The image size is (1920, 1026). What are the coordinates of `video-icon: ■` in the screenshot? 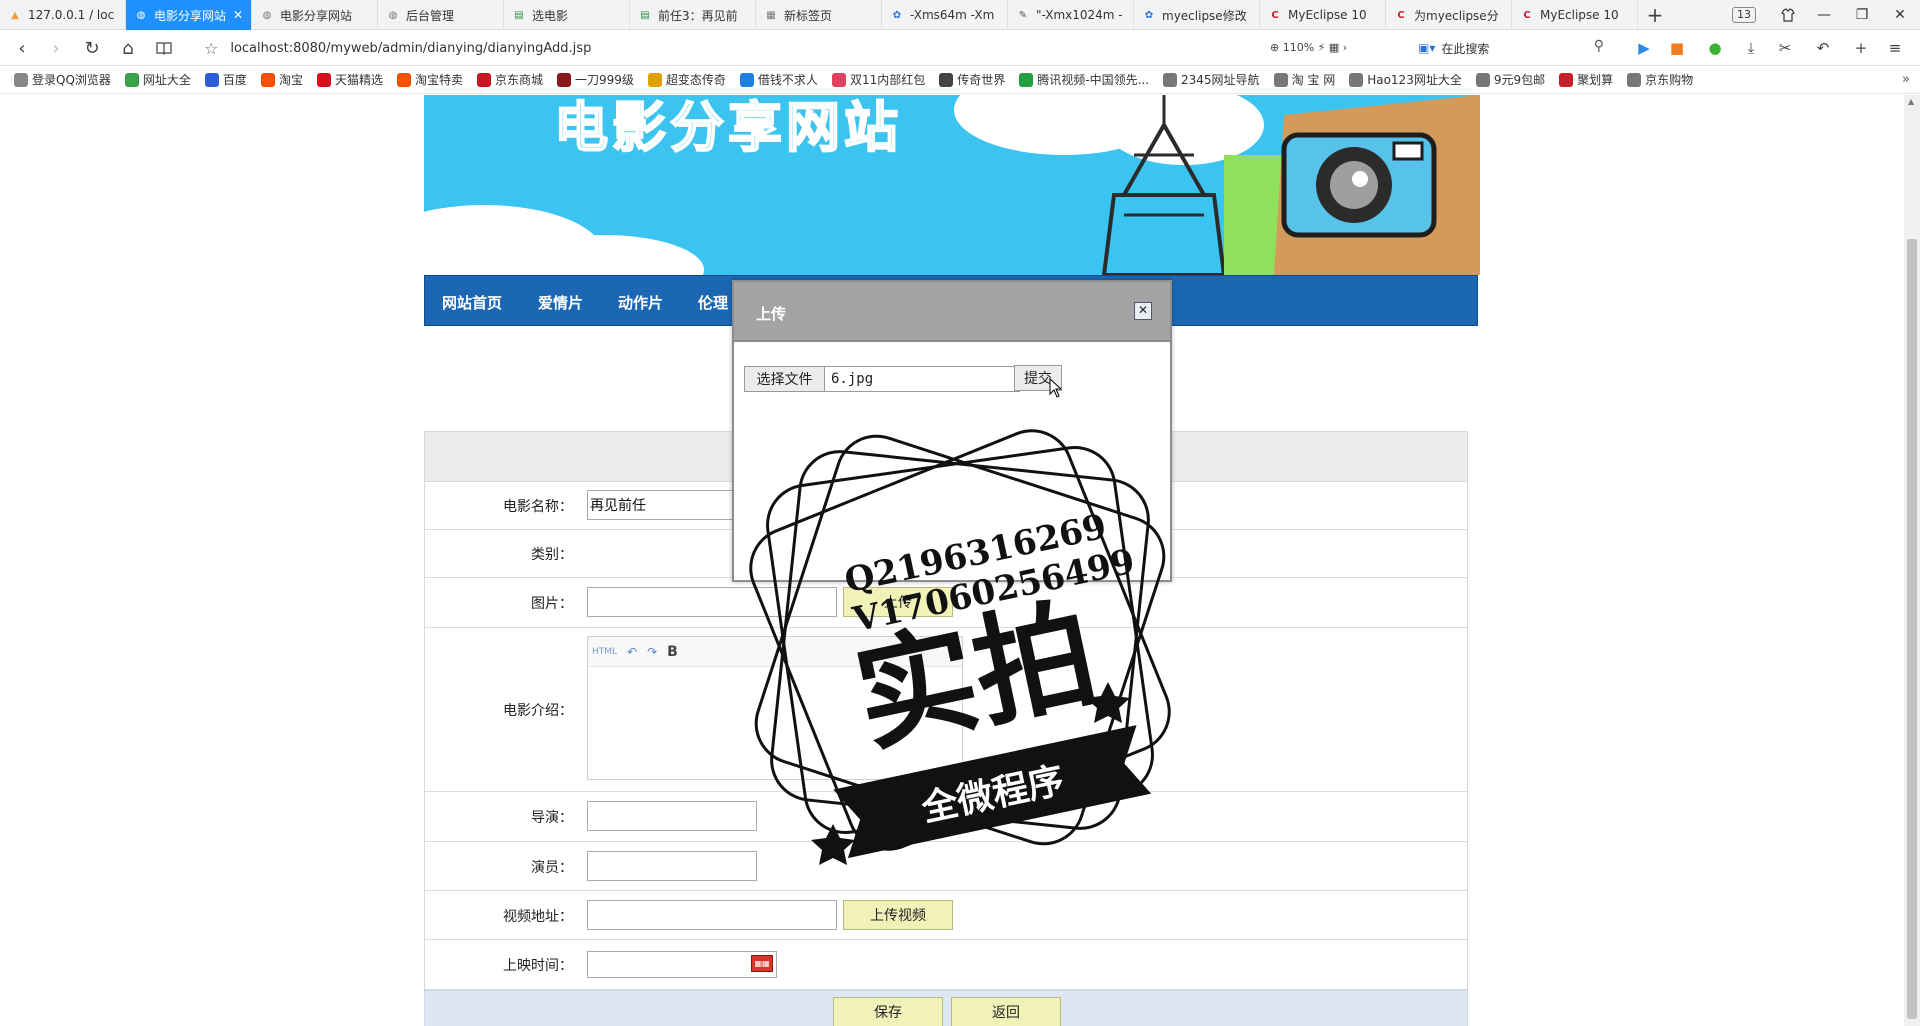 It's located at (1677, 48).